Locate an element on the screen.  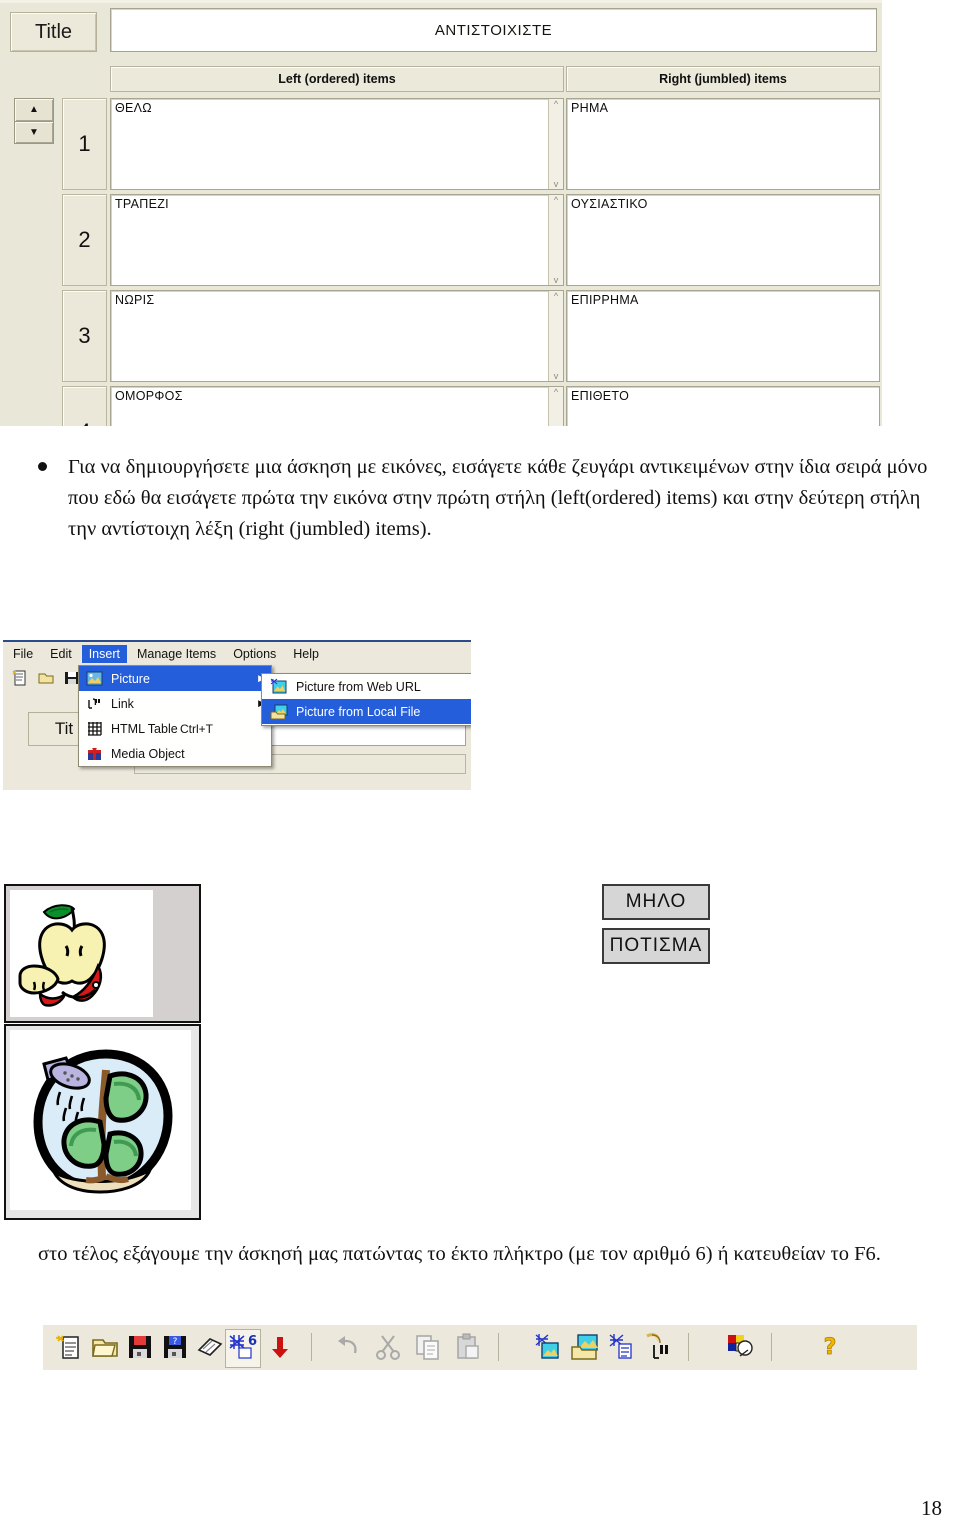
menu-option-picture-label: Picture is located at coordinates (130, 678).